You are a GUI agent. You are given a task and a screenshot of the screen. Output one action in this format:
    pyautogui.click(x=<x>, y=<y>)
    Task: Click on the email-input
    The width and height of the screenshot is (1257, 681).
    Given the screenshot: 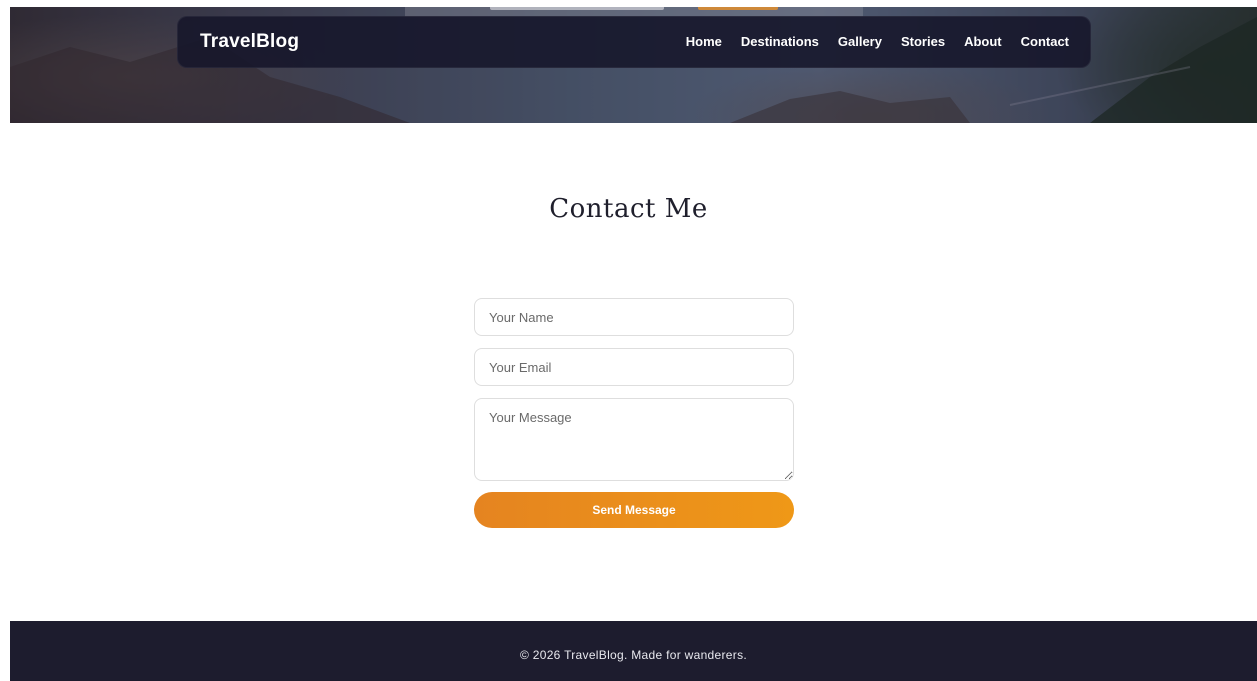 What is the action you would take?
    pyautogui.click(x=634, y=367)
    